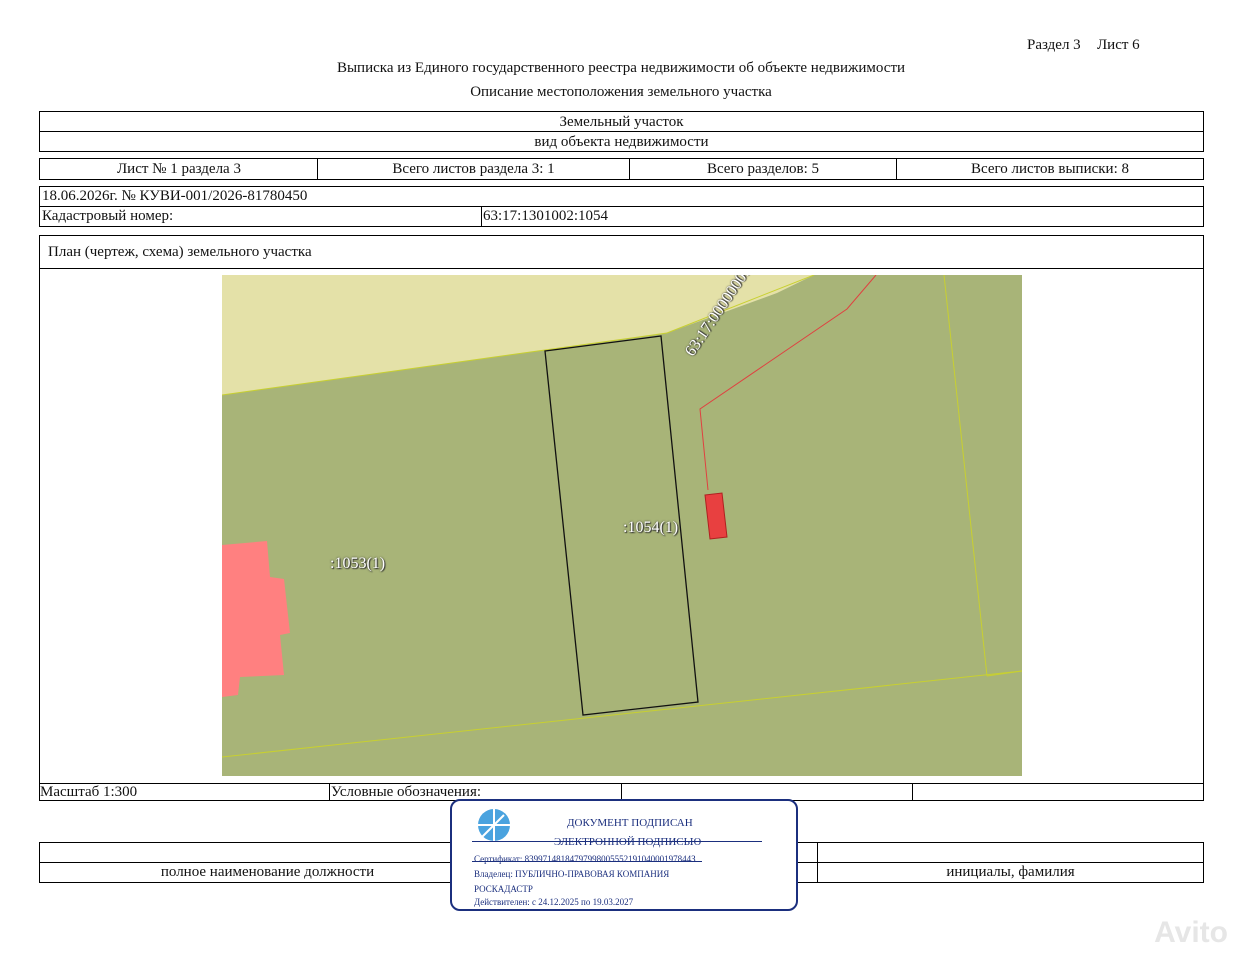  What do you see at coordinates (1054, 45) in the screenshot?
I see `section-number: Раздел 3` at bounding box center [1054, 45].